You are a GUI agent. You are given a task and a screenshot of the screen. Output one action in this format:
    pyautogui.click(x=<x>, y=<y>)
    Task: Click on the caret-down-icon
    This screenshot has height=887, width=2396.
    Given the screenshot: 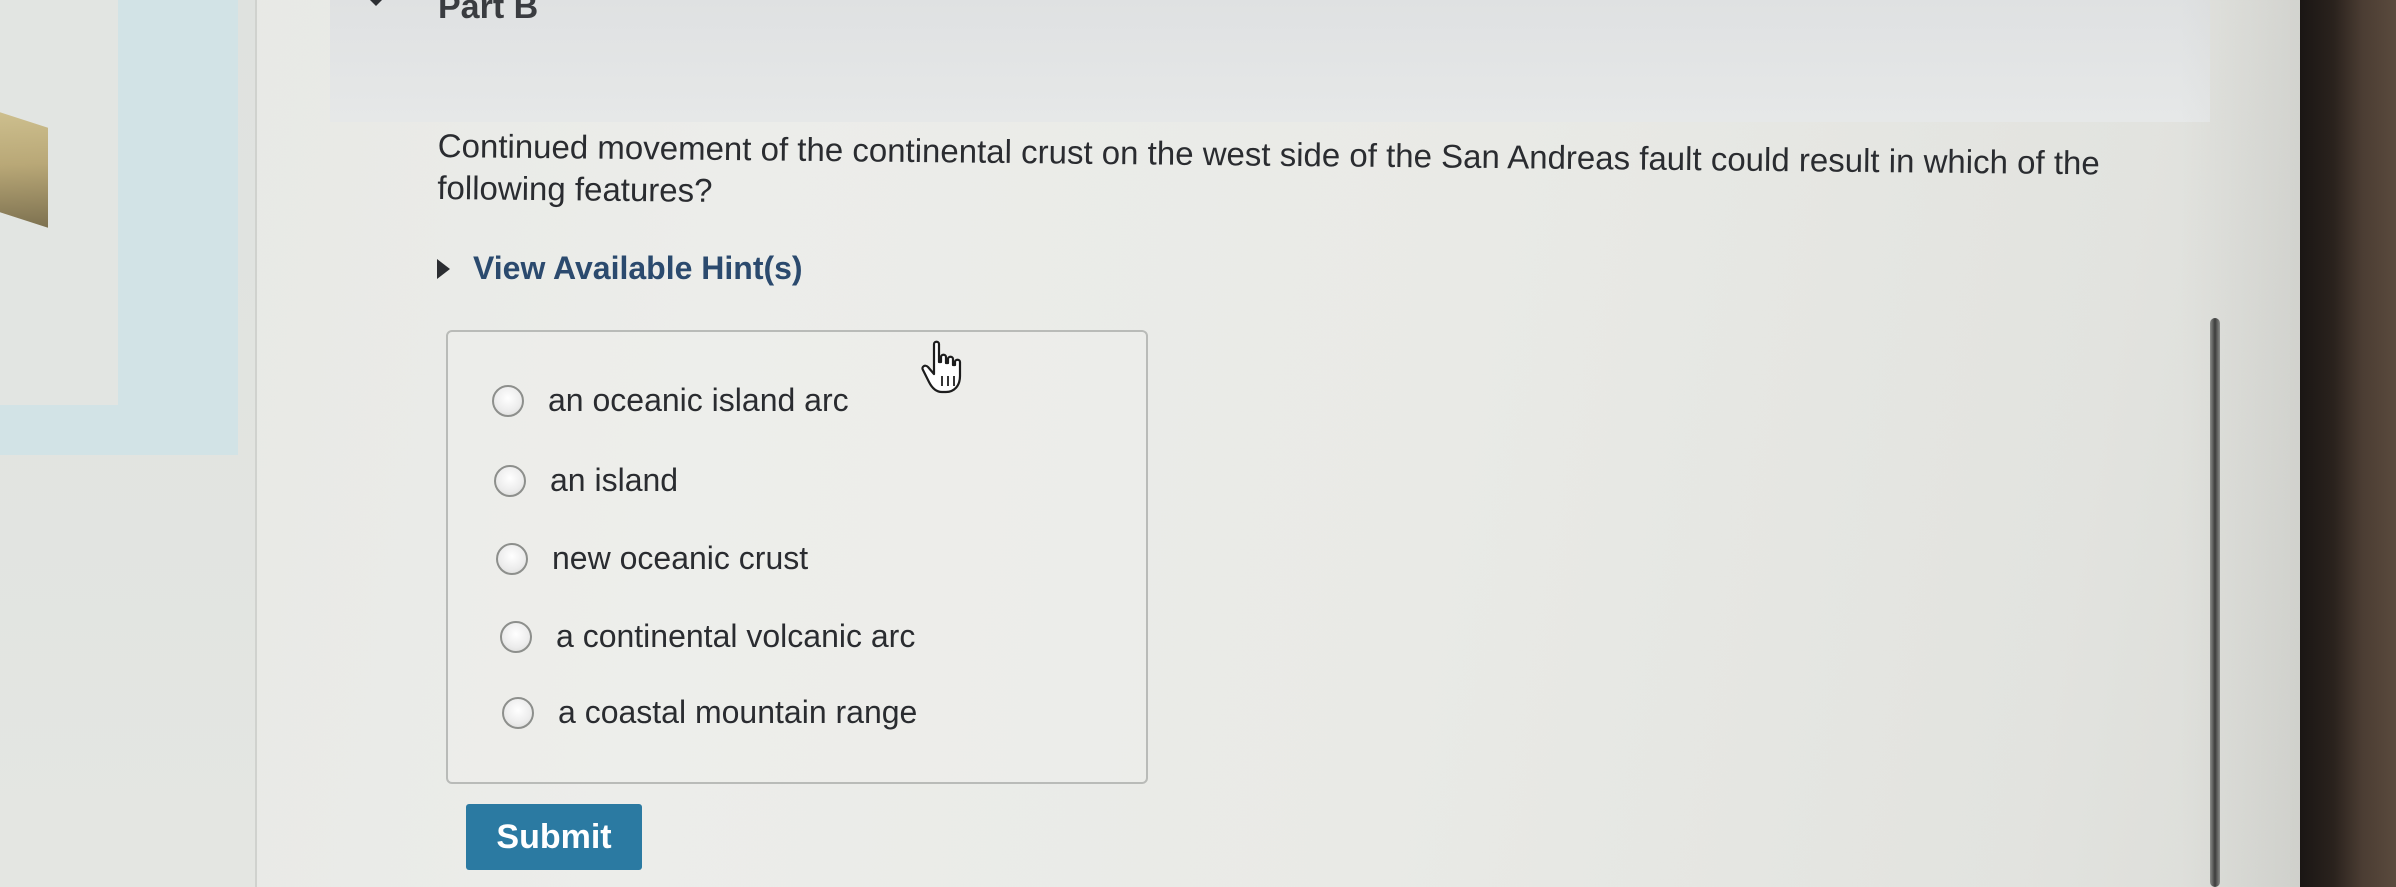 What is the action you would take?
    pyautogui.click(x=376, y=3)
    